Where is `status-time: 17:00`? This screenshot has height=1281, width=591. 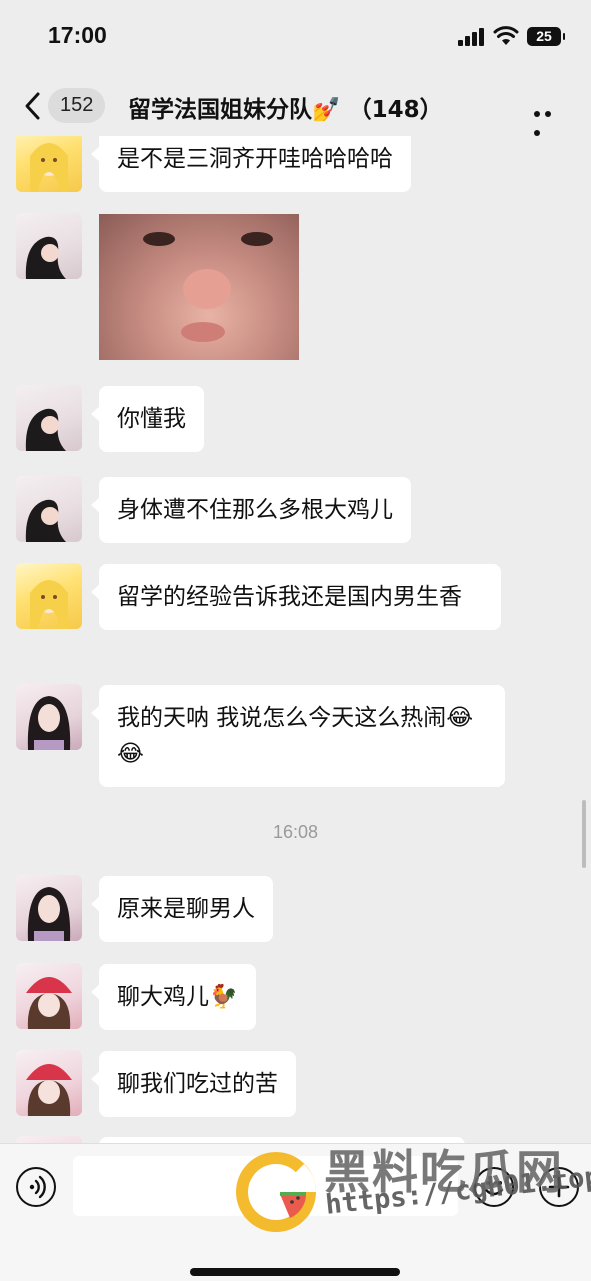
status-time: 17:00 is located at coordinates (77, 35).